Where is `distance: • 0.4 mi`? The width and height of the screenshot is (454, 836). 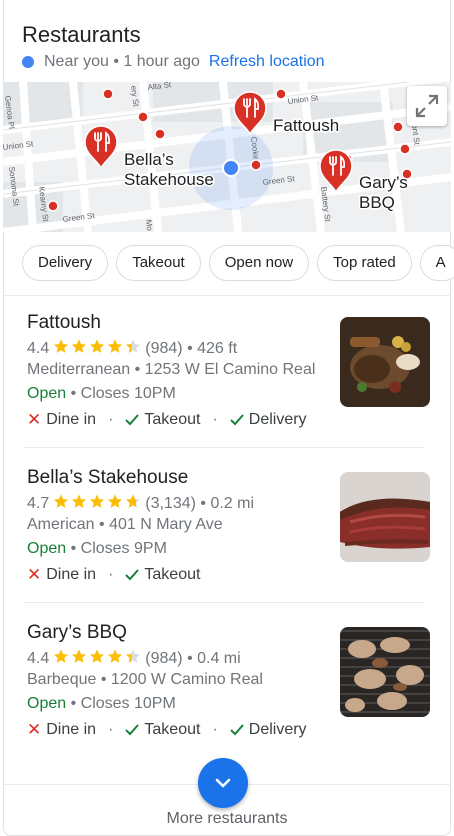
distance: • 0.4 mi is located at coordinates (214, 658).